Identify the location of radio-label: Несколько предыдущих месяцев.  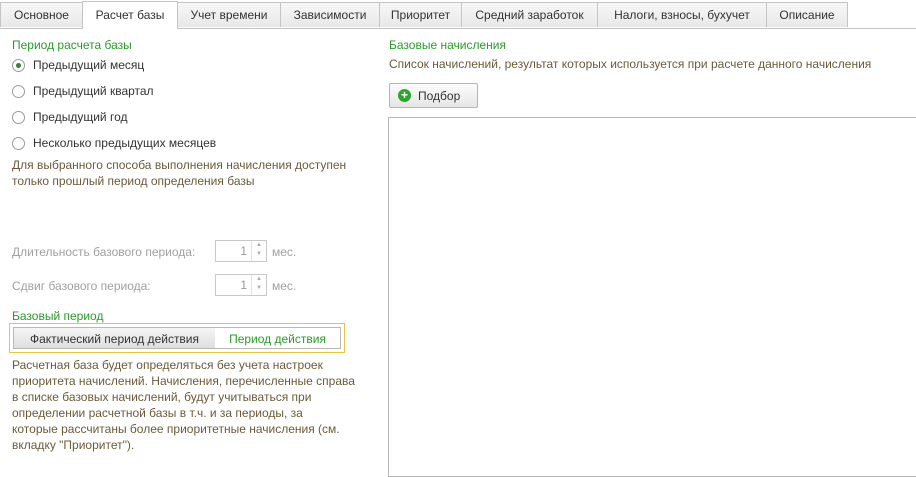
(125, 143).